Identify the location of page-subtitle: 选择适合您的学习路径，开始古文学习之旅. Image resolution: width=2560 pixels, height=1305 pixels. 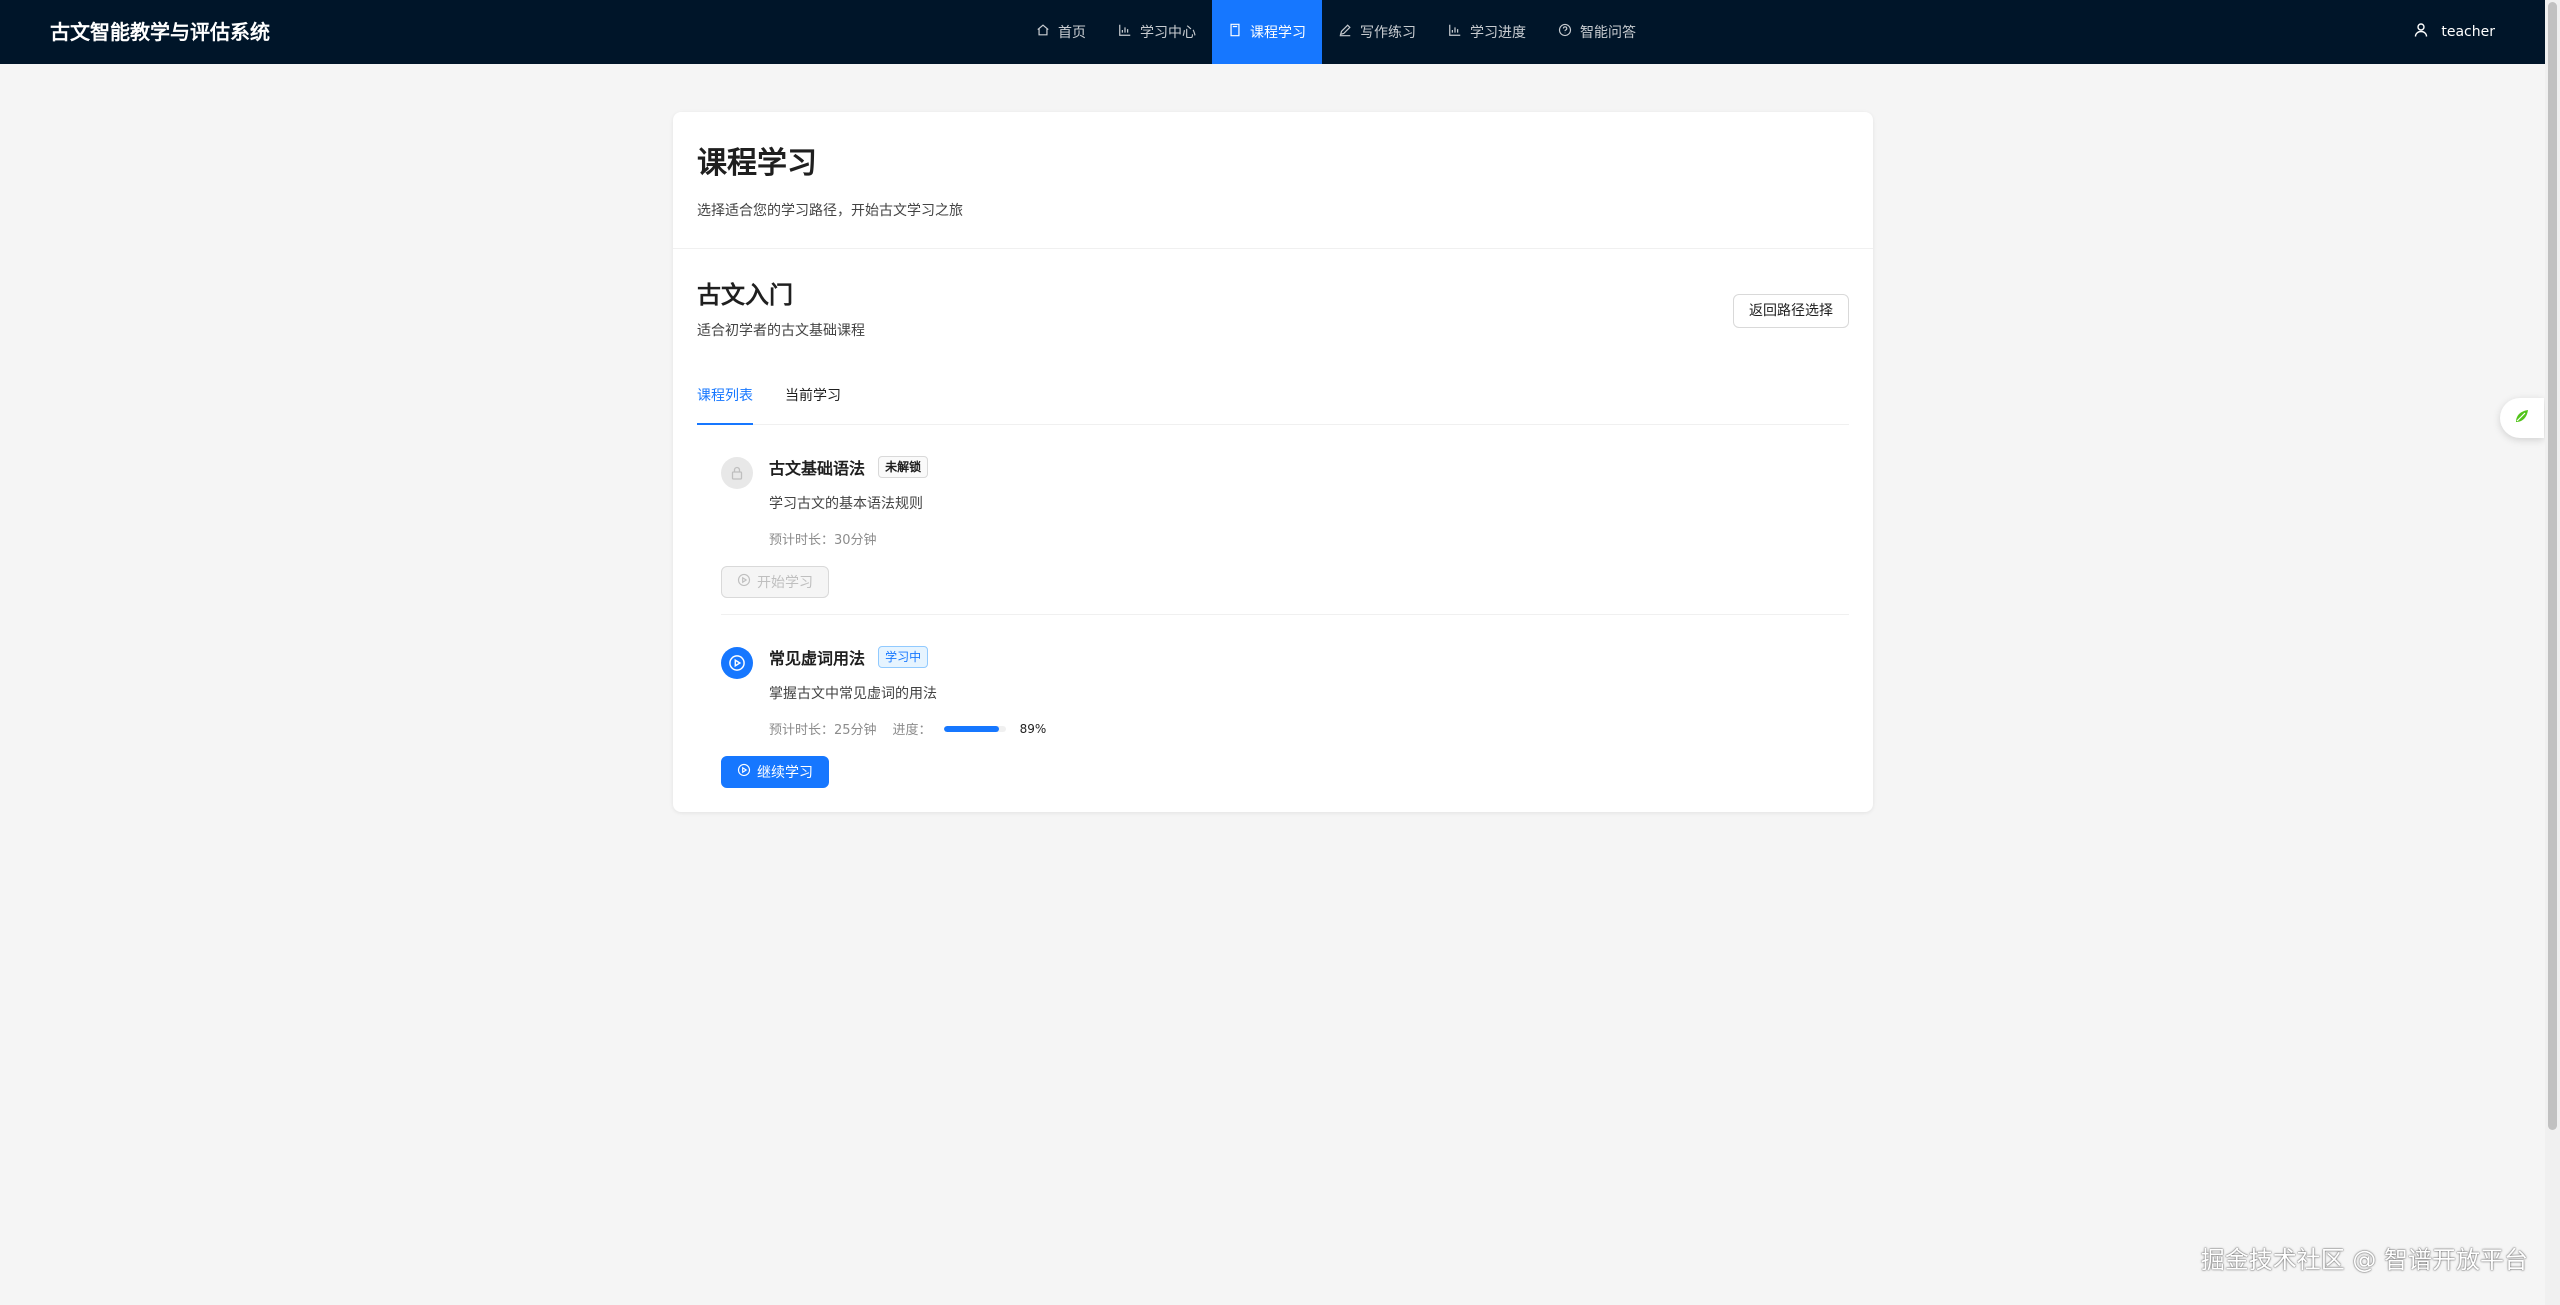
(830, 211).